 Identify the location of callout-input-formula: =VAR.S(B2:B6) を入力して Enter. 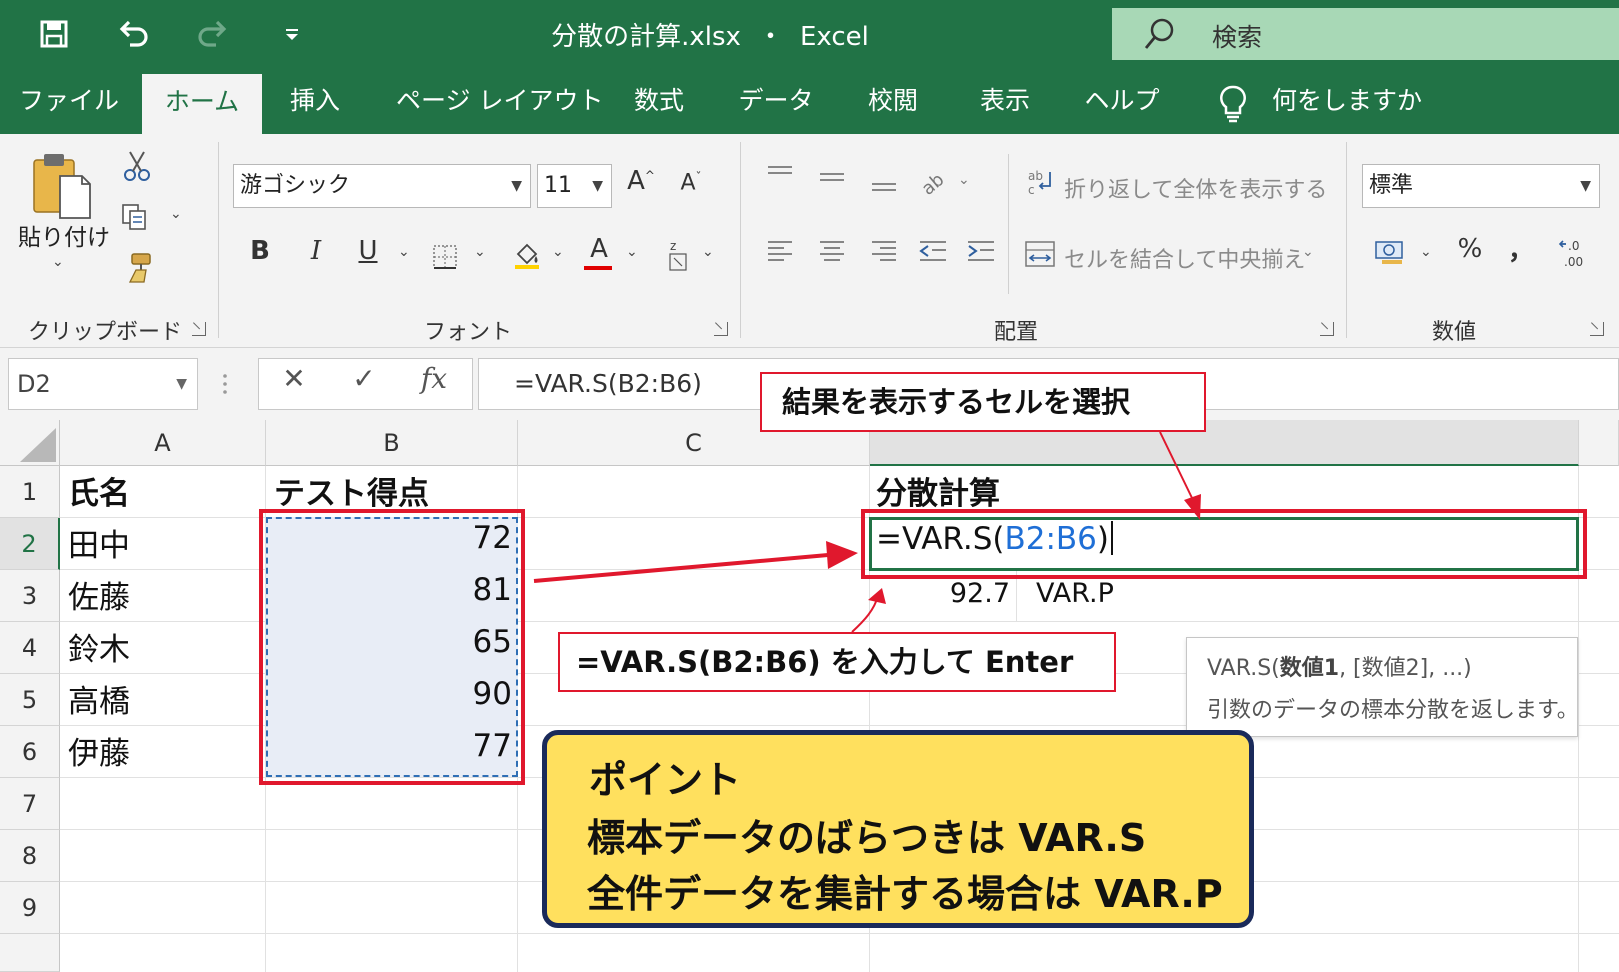
(837, 662).